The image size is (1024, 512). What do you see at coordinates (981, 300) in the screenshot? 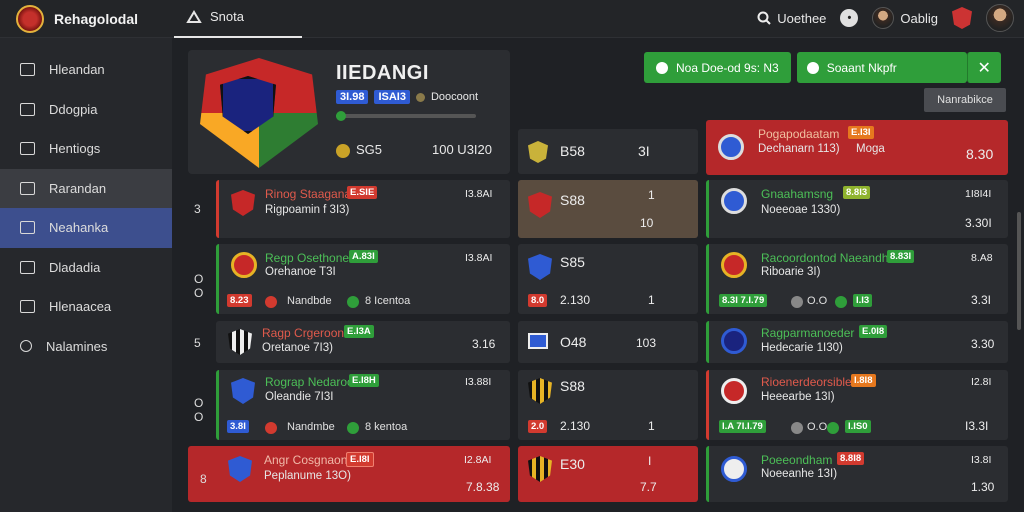
I see `match-value: 3.3I` at bounding box center [981, 300].